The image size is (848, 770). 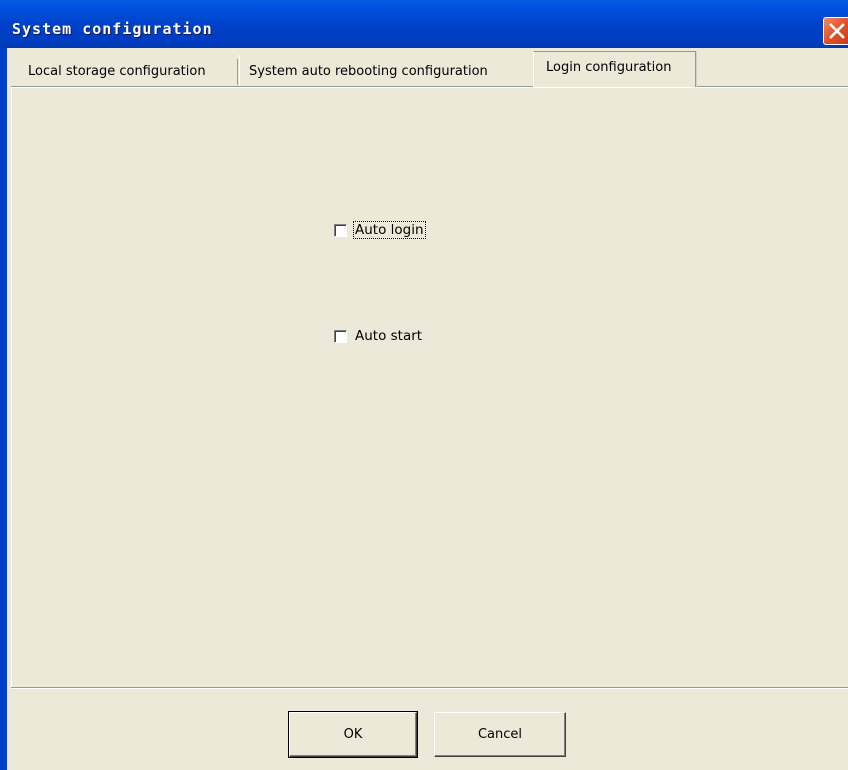 I want to click on window-title: System configuration, so click(x=112, y=29).